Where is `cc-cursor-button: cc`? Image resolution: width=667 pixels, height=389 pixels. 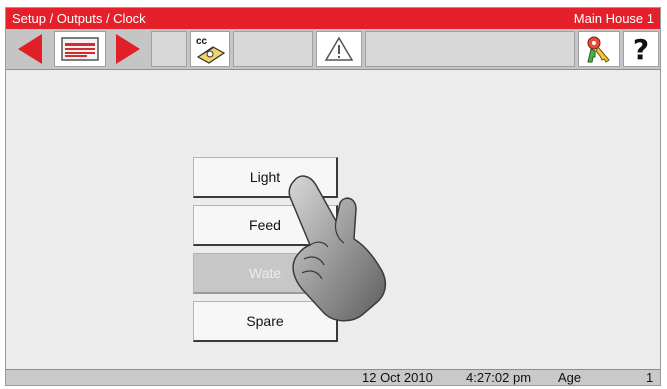
cc-cursor-button: cc is located at coordinates (210, 49).